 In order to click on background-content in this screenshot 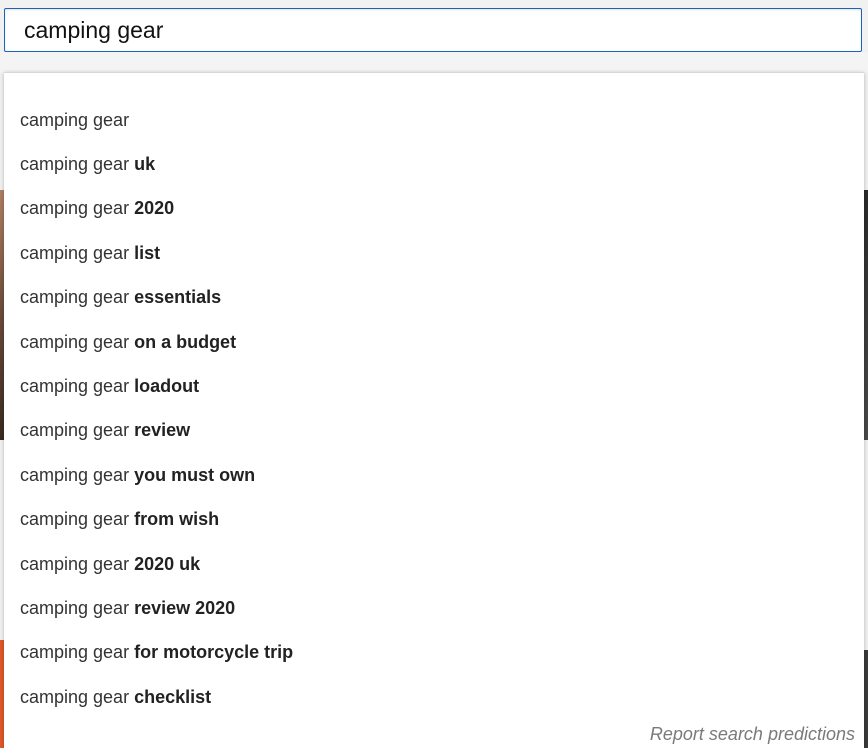, I will do `click(434, 62)`.